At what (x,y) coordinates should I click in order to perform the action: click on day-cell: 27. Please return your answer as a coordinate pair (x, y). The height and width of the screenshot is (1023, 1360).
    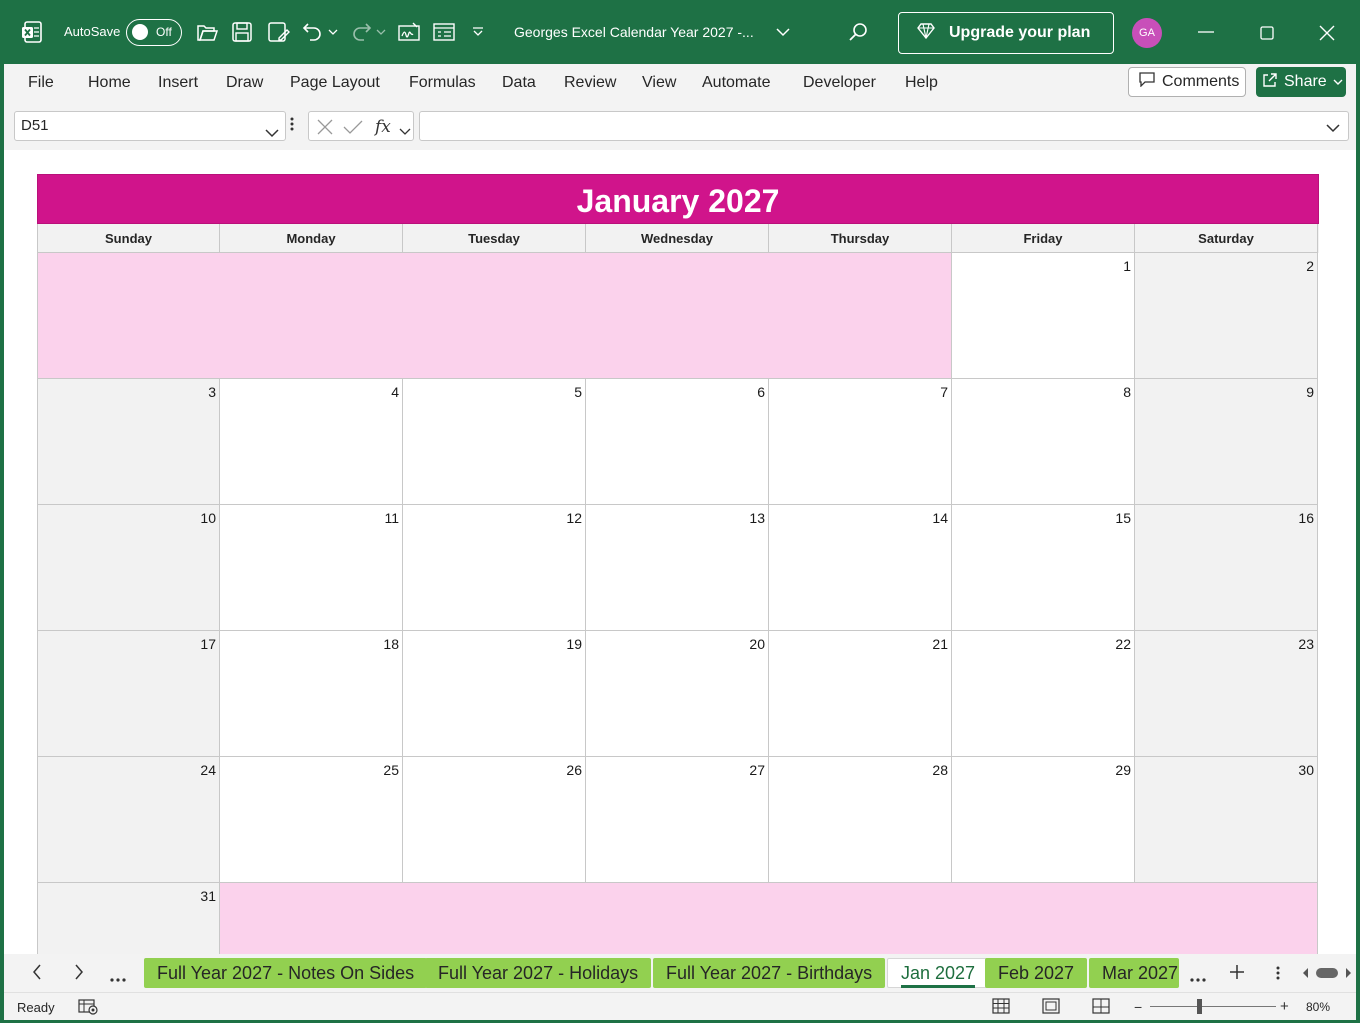
    Looking at the image, I should click on (677, 820).